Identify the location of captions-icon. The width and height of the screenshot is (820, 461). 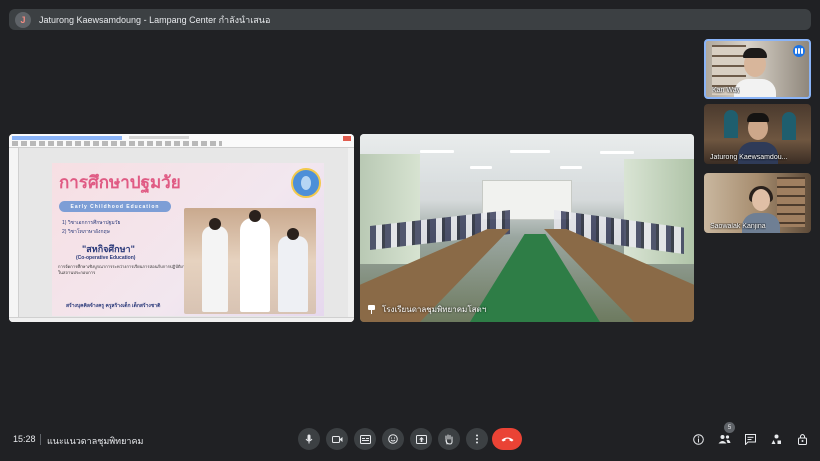
(365, 439).